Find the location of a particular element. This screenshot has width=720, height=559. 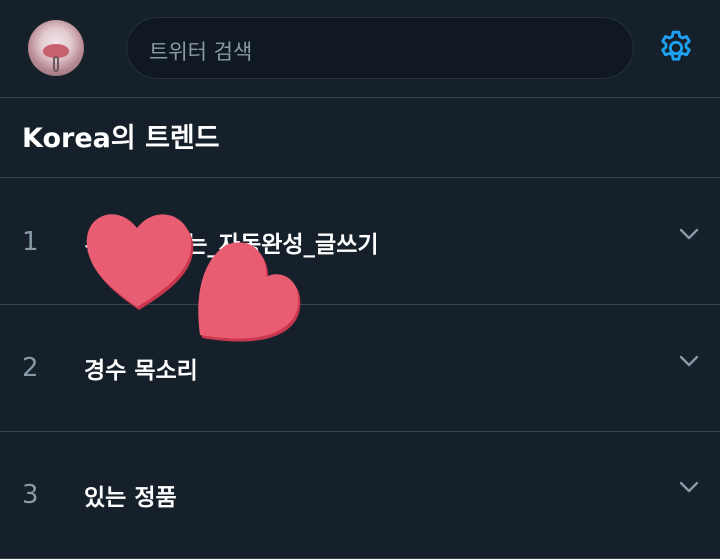

section-title: Korea의 트렌드 is located at coordinates (121, 138).